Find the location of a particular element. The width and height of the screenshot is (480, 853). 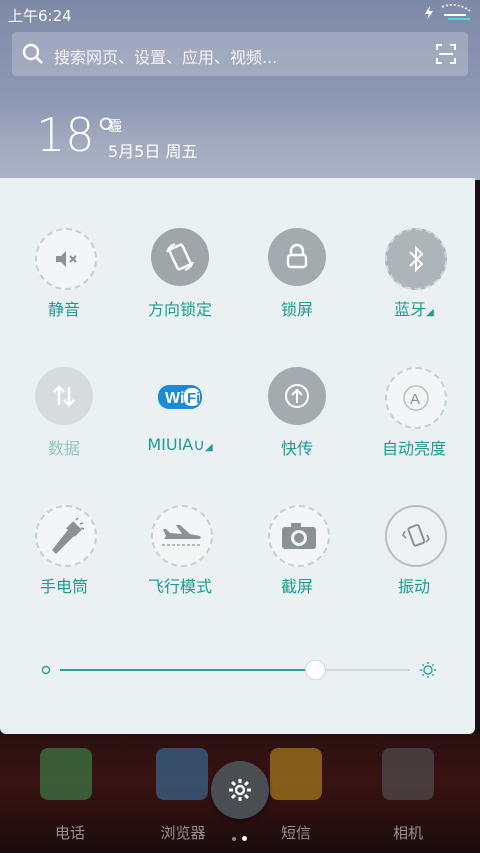

toggle-screenshot: 截屏 is located at coordinates (298, 565).